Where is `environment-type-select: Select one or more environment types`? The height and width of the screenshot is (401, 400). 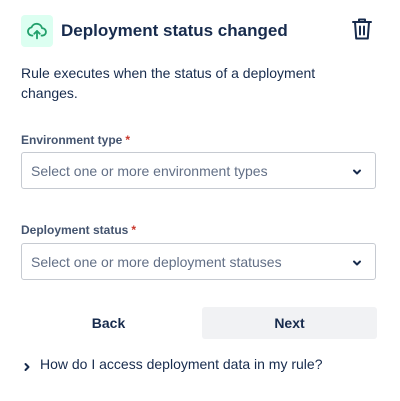
environment-type-select: Select one or more environment types is located at coordinates (198, 170).